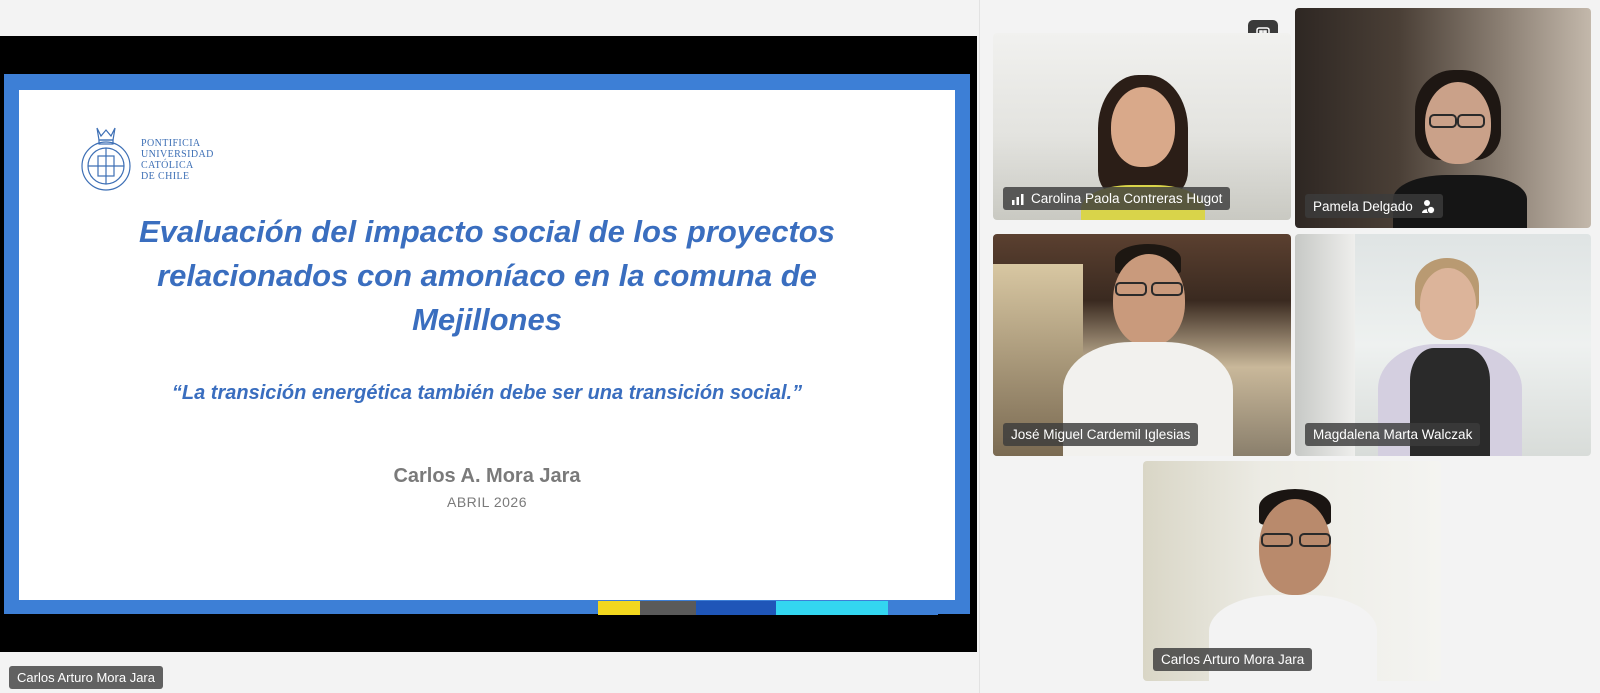  What do you see at coordinates (1374, 206) in the screenshot?
I see `participant-name-tag: Pamela Delgado` at bounding box center [1374, 206].